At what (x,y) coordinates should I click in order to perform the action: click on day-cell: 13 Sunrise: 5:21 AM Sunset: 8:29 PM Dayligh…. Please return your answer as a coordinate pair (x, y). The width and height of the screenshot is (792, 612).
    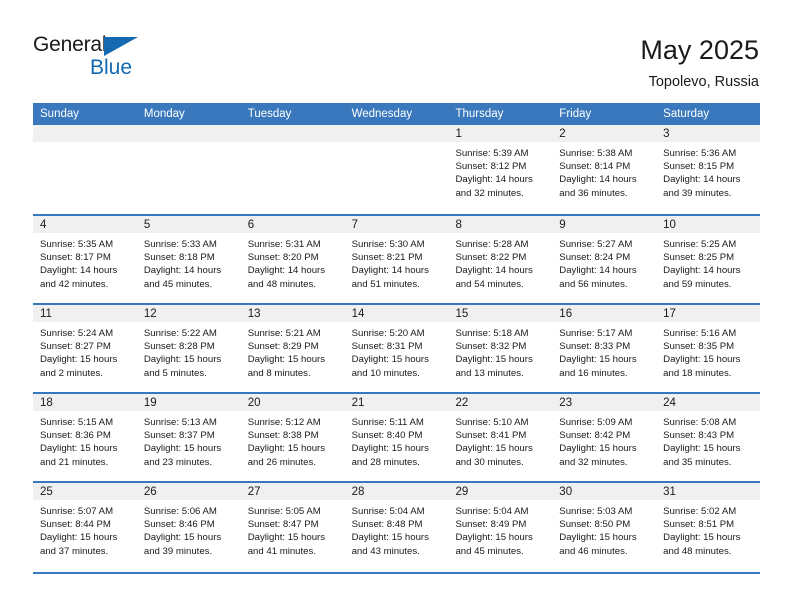
    Looking at the image, I should click on (292, 348).